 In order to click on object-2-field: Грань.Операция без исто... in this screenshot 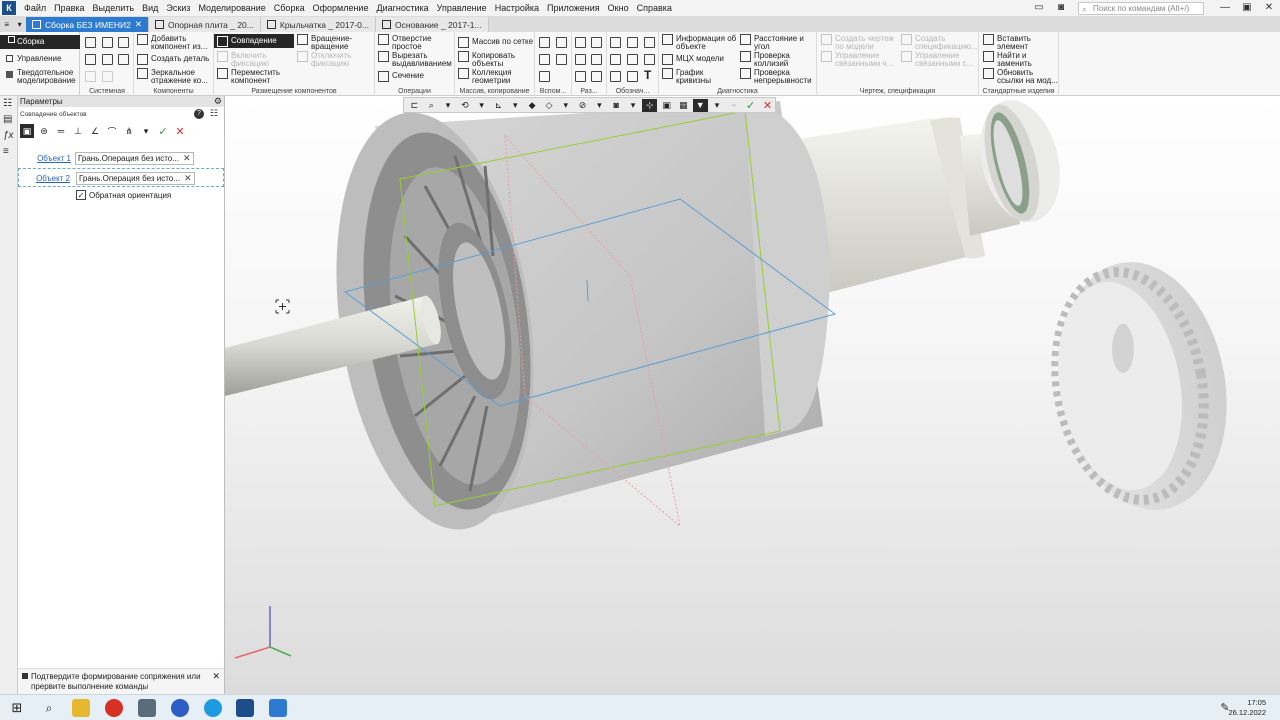, I will do `click(135, 178)`.